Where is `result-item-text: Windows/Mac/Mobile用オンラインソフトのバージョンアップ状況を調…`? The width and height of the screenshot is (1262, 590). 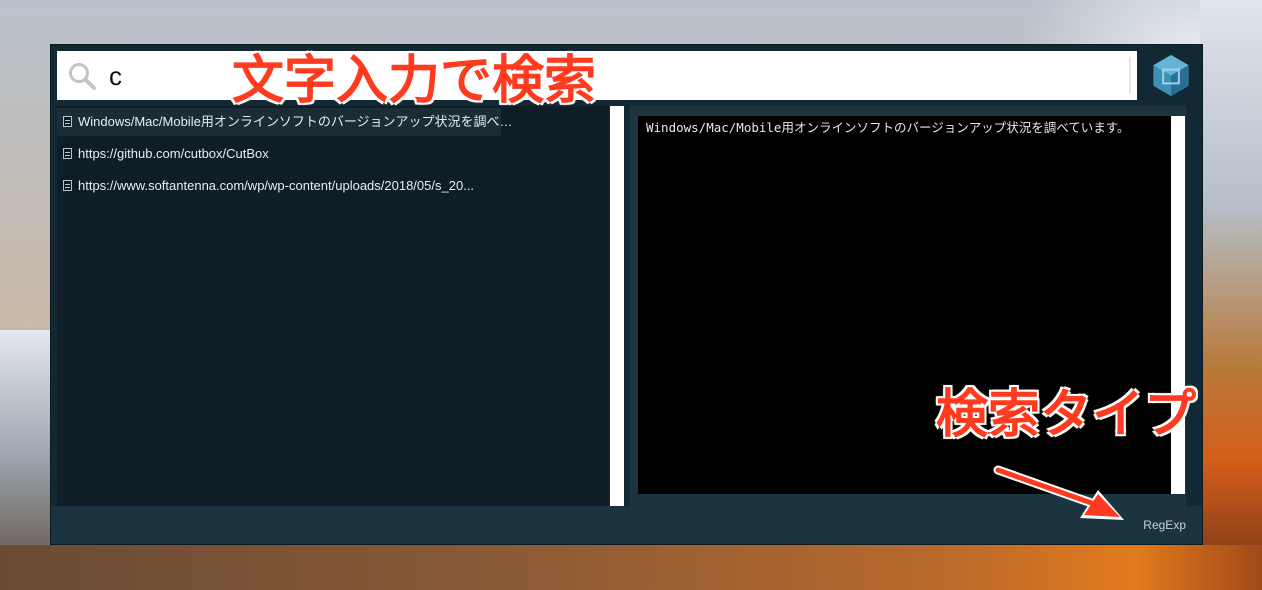
result-item-text: Windows/Mac/Mobile用オンラインソフトのバージョンアップ状況を調… is located at coordinates (295, 121).